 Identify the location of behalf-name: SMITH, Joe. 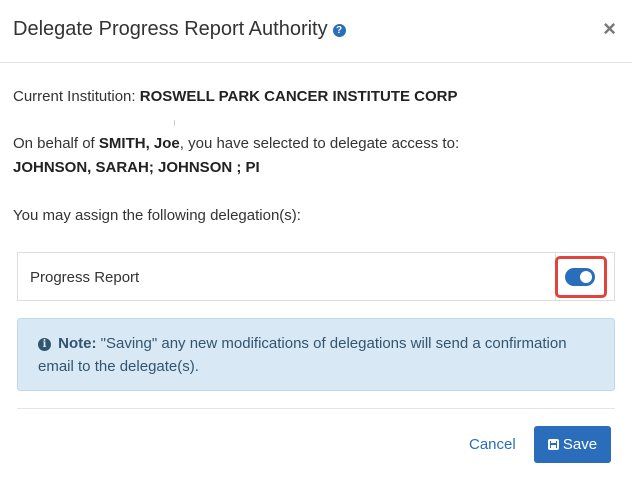
(139, 143).